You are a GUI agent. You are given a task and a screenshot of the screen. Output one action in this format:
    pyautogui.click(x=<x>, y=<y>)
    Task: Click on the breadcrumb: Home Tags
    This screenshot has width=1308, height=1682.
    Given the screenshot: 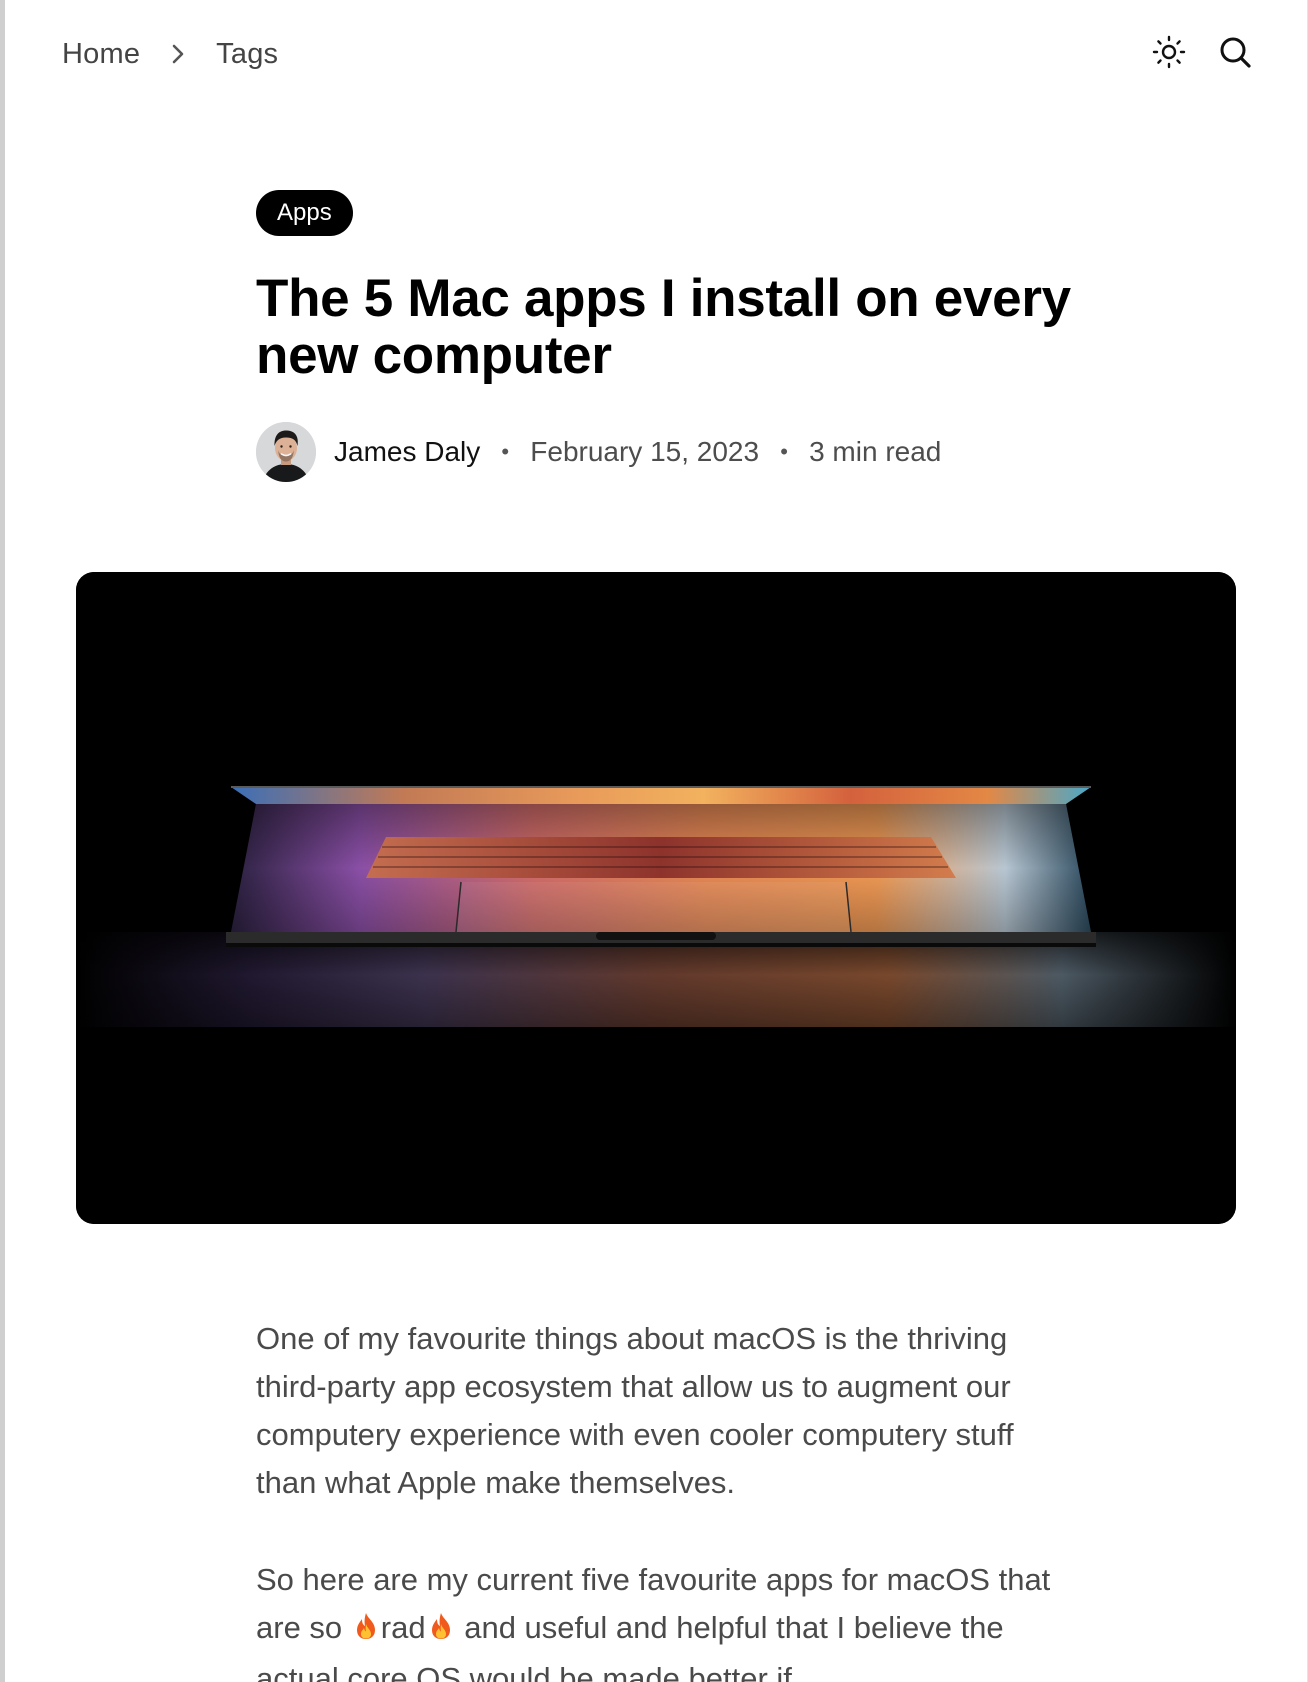 What is the action you would take?
    pyautogui.click(x=170, y=54)
    